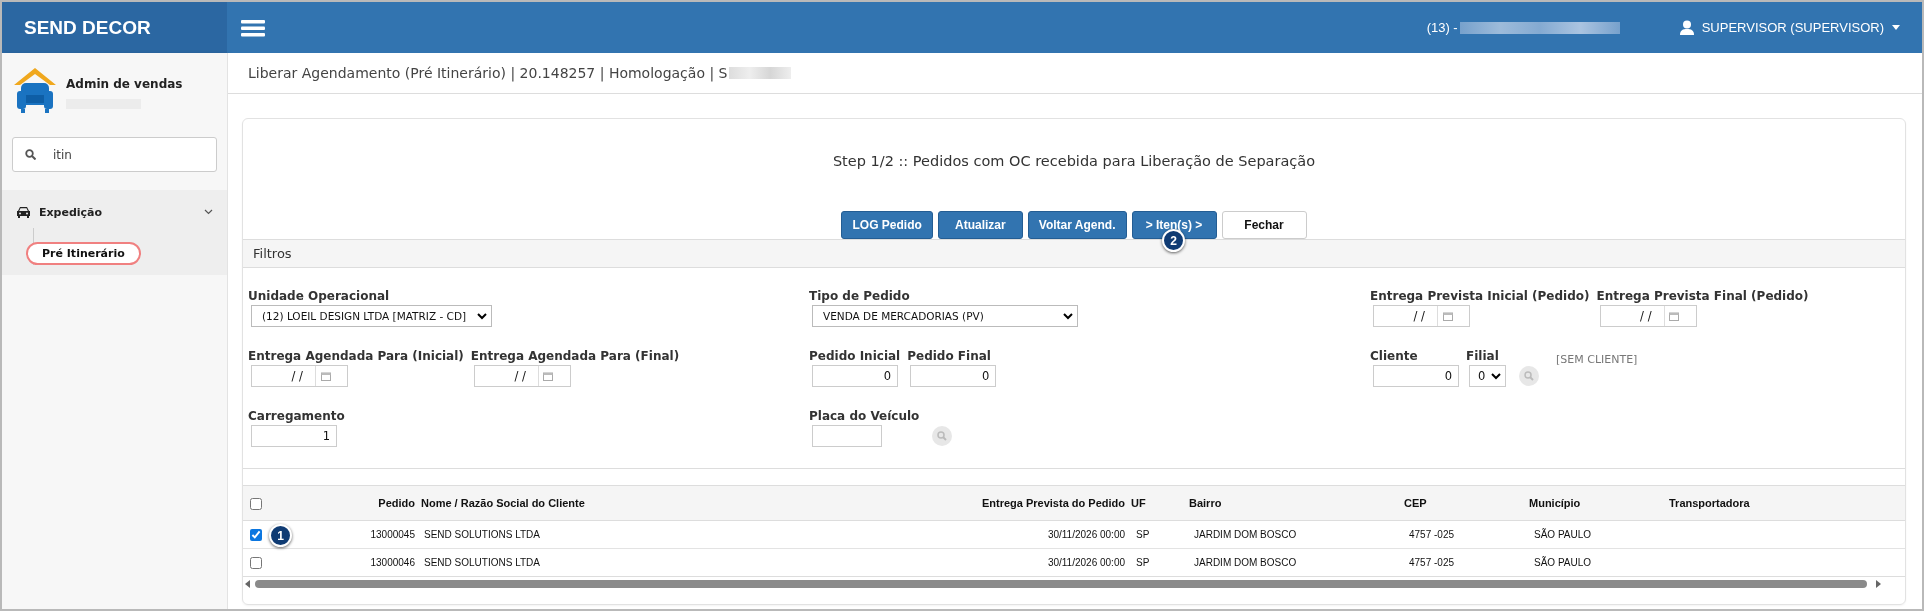  I want to click on field-label: Tipo de Pedido, so click(860, 296).